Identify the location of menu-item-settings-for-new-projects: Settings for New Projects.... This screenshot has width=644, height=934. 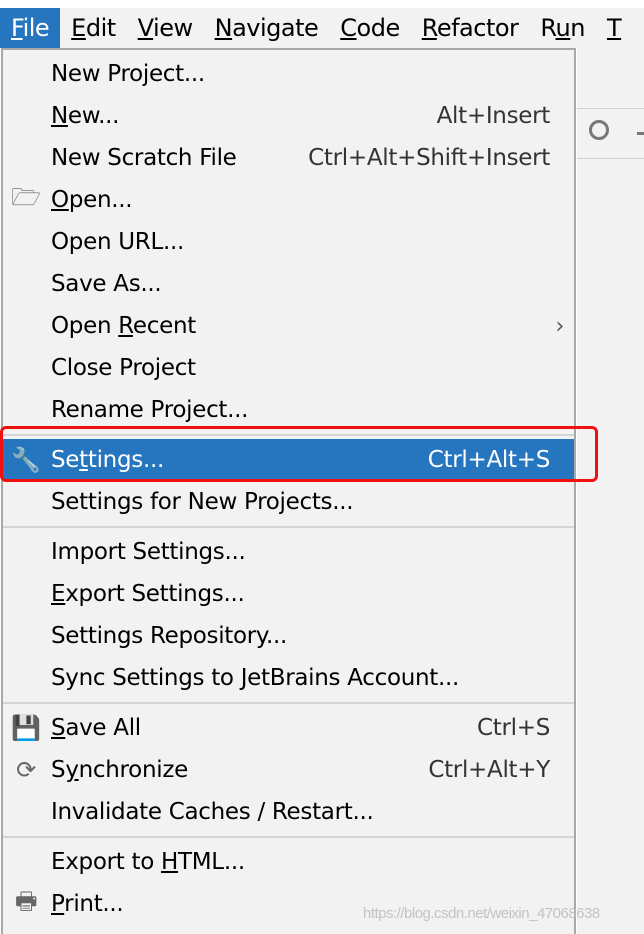
(288, 502).